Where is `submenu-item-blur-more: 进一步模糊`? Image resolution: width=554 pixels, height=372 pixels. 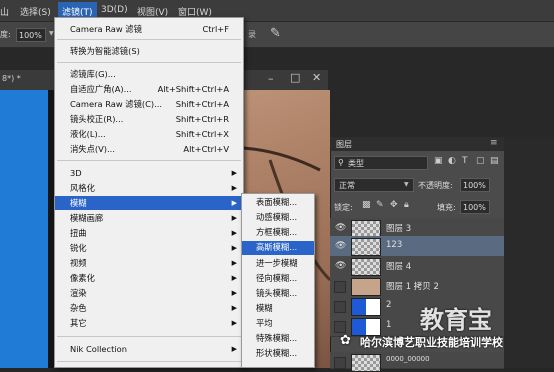 submenu-item-blur-more: 进一步模糊 is located at coordinates (278, 264).